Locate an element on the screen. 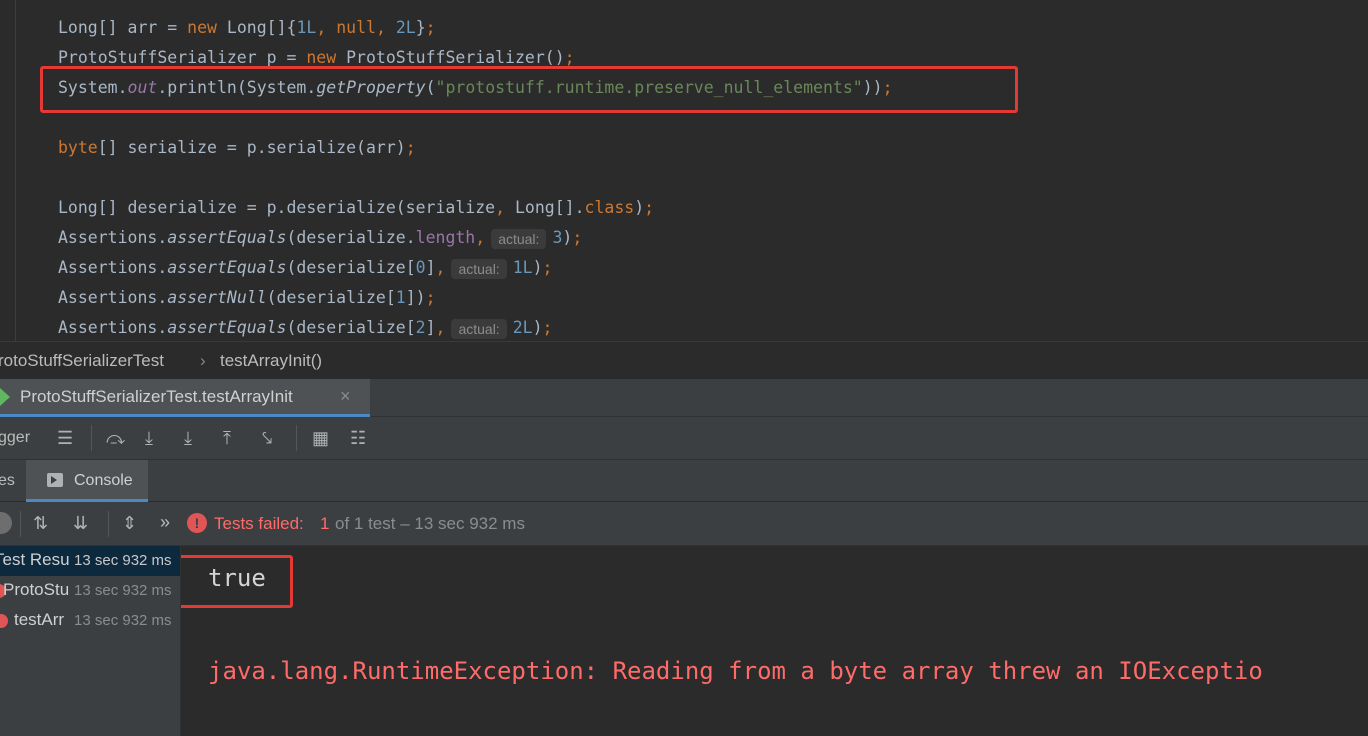 Image resolution: width=1368 pixels, height=736 pixels. tab-console-label: Console is located at coordinates (103, 480).